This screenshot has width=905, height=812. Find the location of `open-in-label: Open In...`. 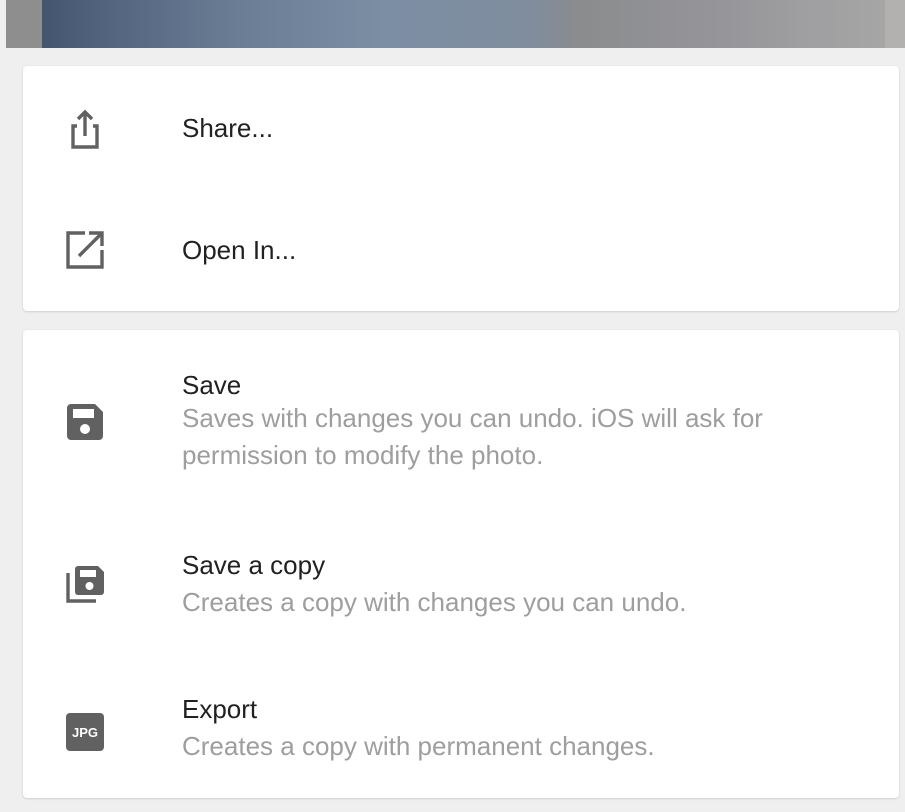

open-in-label: Open In... is located at coordinates (239, 250).